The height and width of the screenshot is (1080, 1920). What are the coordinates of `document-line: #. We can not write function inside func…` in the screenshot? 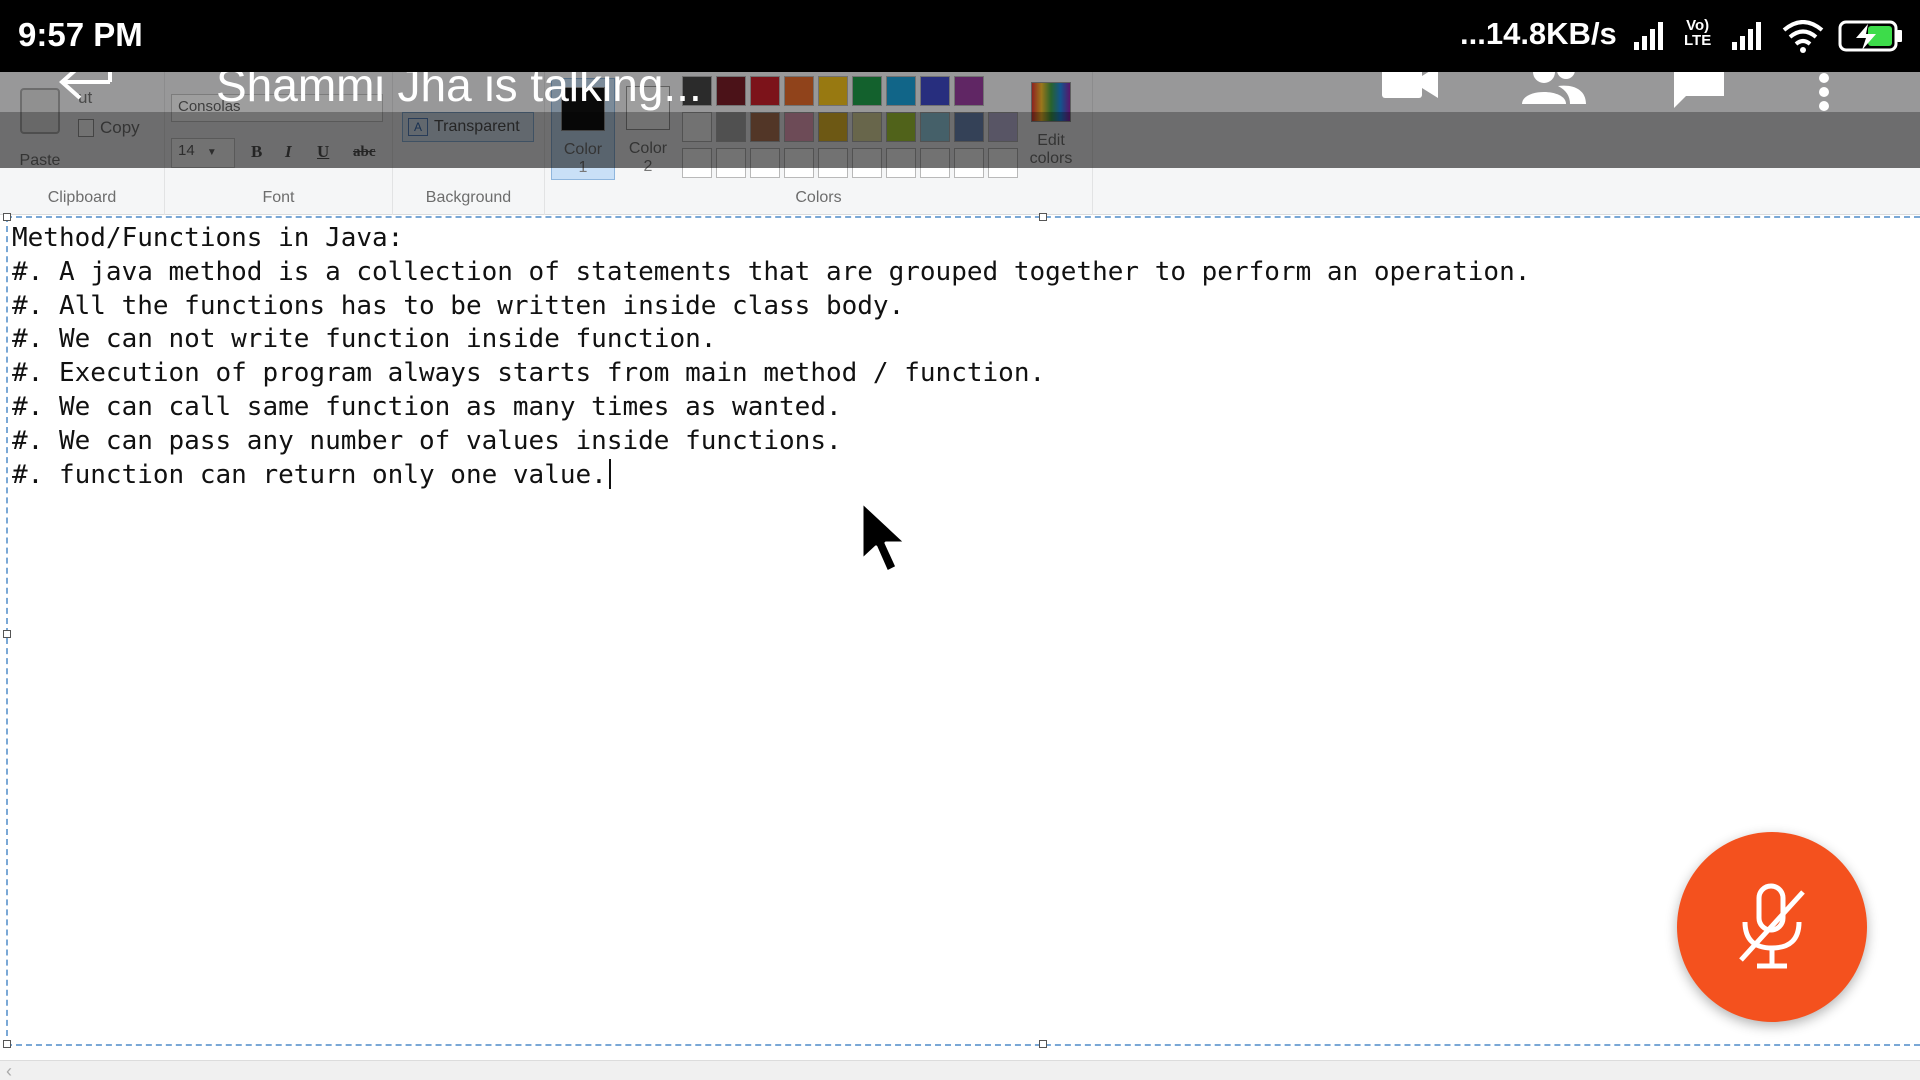 It's located at (771, 340).